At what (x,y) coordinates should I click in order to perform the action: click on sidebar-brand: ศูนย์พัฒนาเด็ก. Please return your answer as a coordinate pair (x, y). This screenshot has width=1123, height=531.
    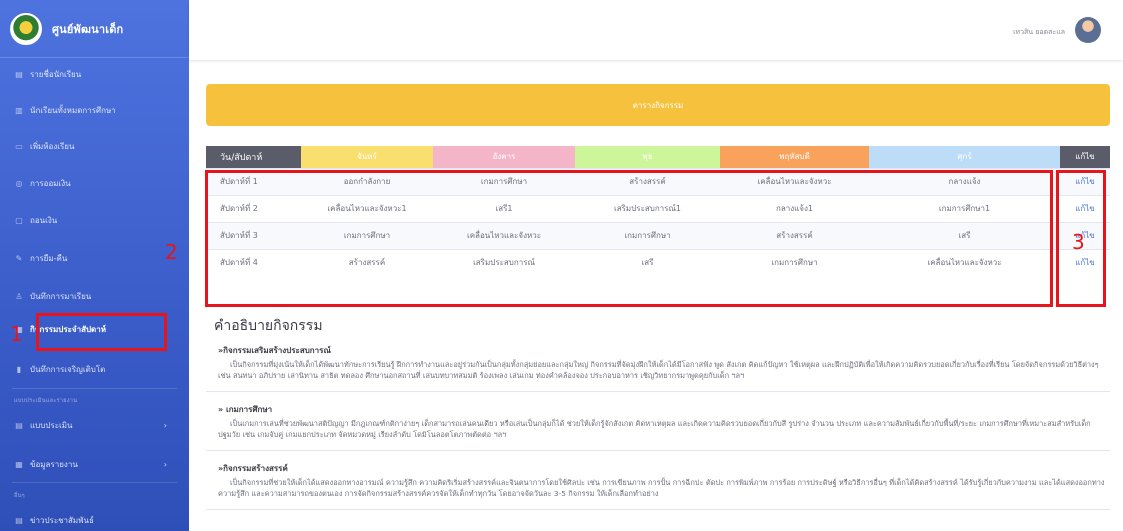
    Looking at the image, I should click on (94, 29).